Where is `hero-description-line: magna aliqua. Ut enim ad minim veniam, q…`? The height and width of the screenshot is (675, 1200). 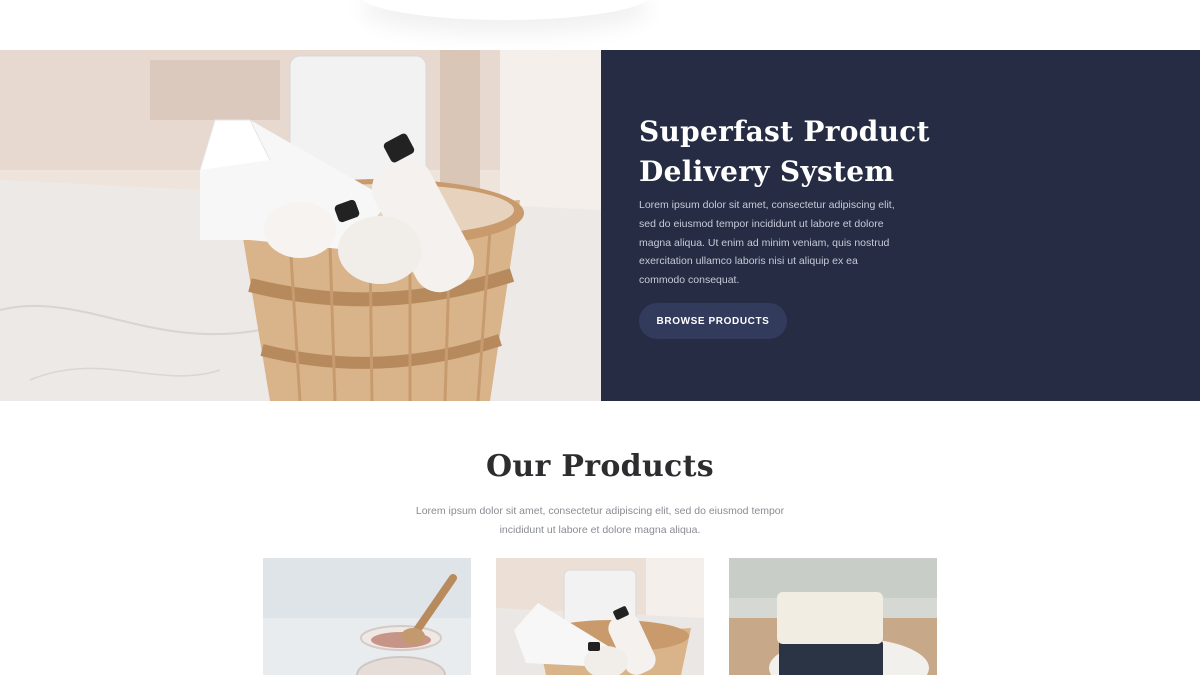
hero-description-line: magna aliqua. Ut enim ad minim veniam, q… is located at coordinates (764, 242).